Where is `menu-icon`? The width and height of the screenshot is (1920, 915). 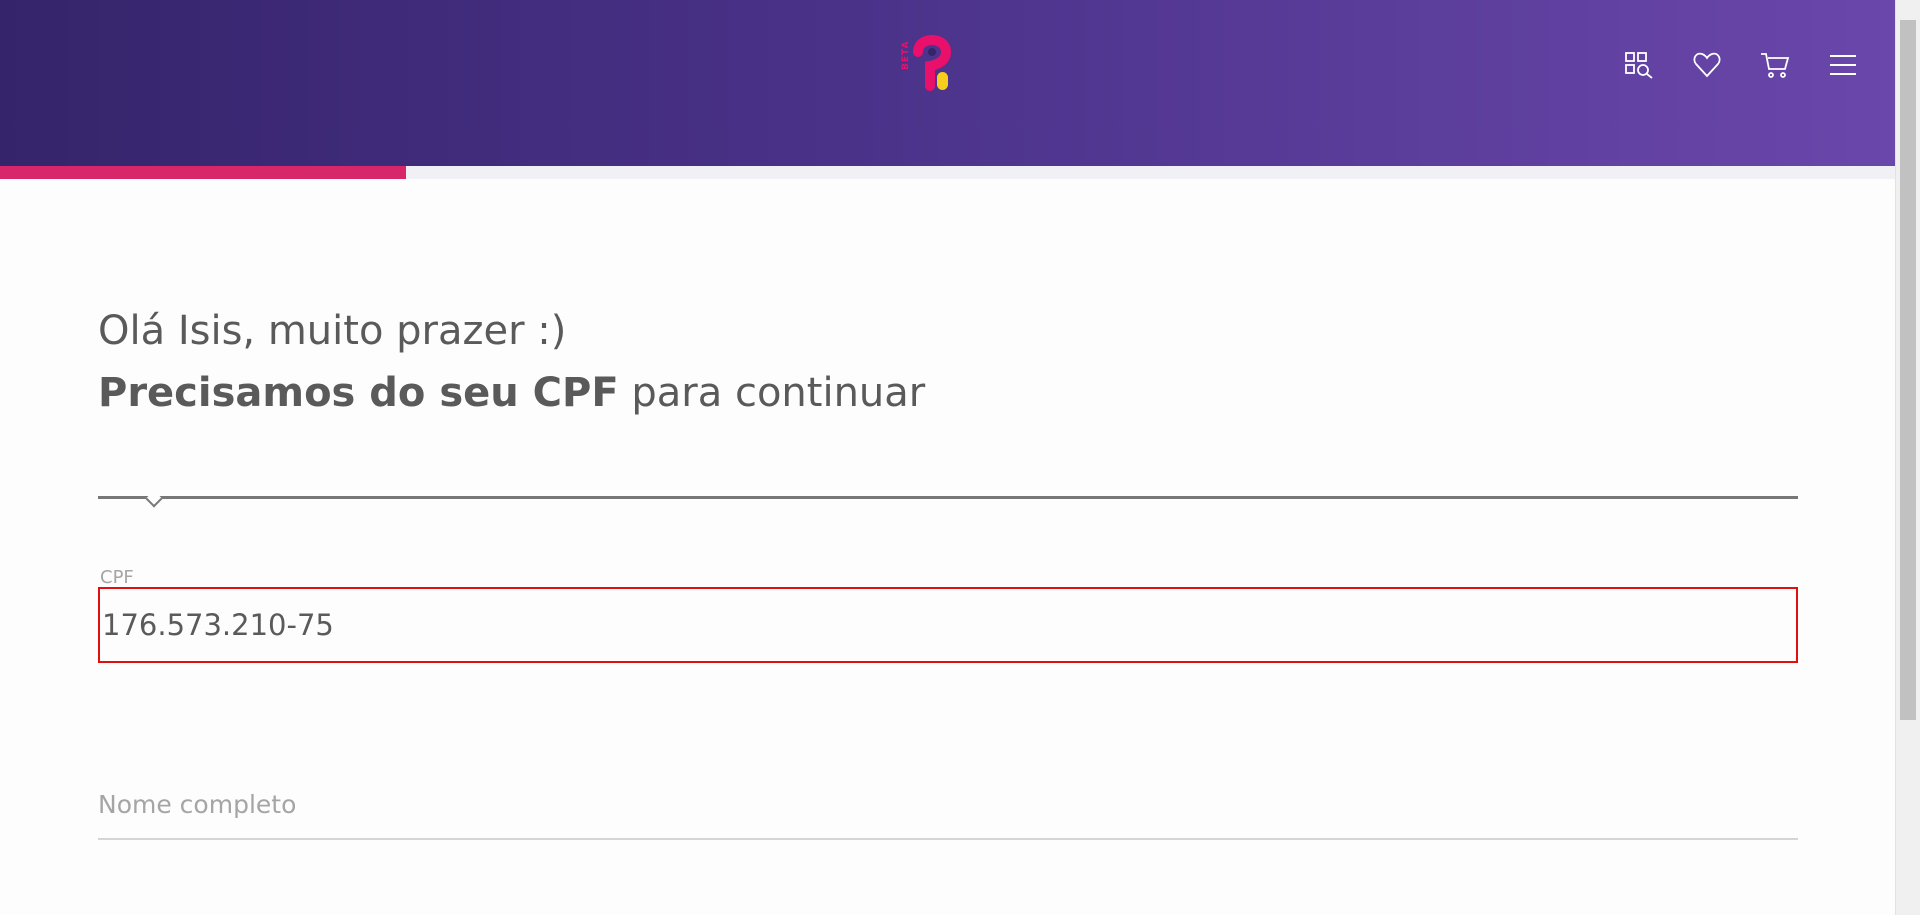
menu-icon is located at coordinates (1843, 65).